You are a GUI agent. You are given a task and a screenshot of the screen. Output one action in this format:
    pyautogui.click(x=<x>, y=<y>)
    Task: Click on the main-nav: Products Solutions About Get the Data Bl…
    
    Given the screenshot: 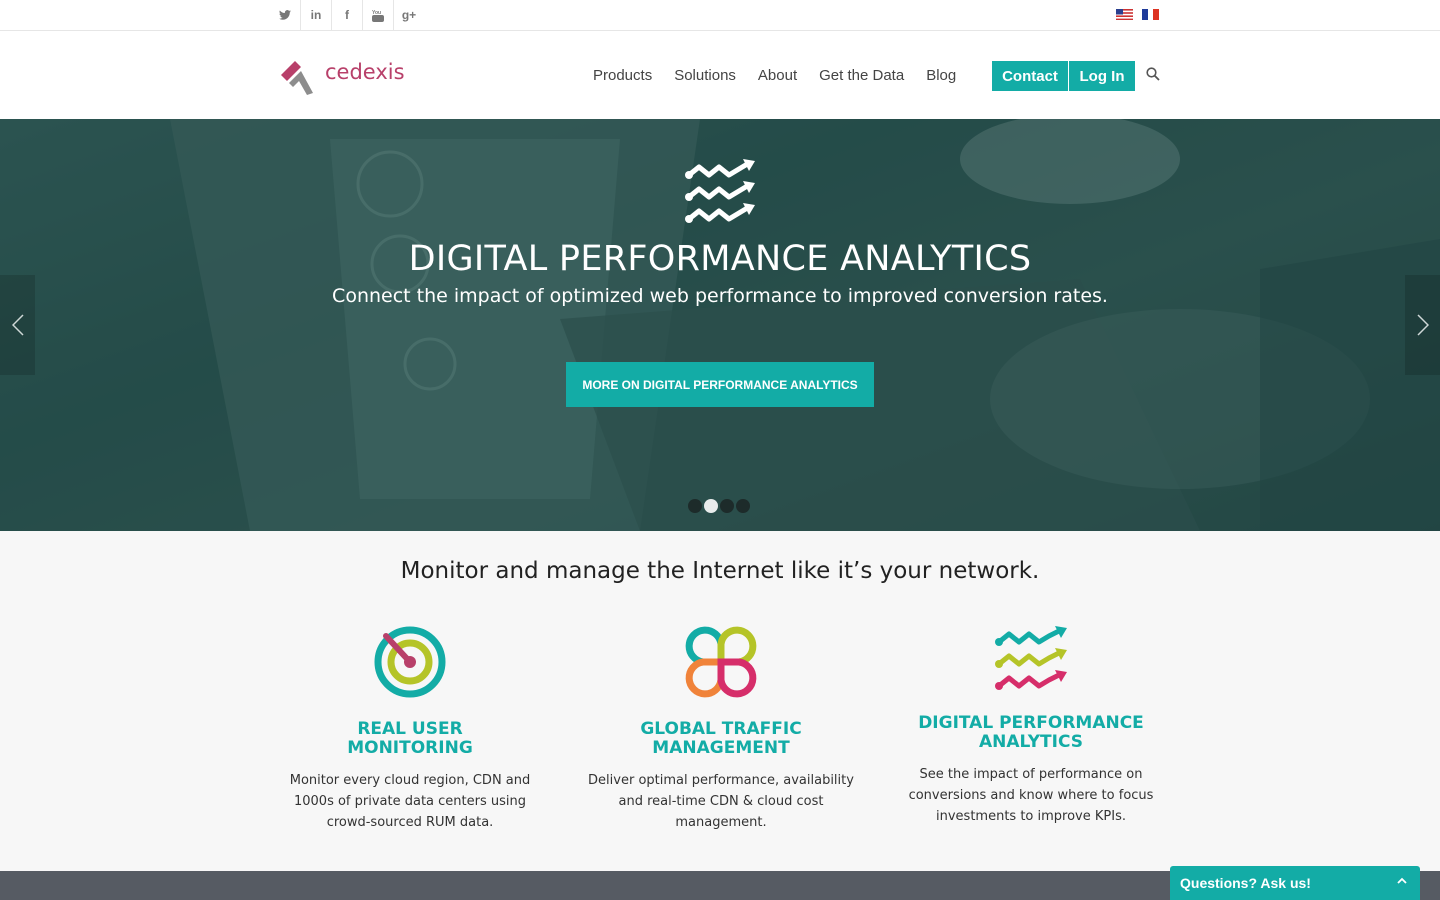 What is the action you would take?
    pyautogui.click(x=774, y=75)
    